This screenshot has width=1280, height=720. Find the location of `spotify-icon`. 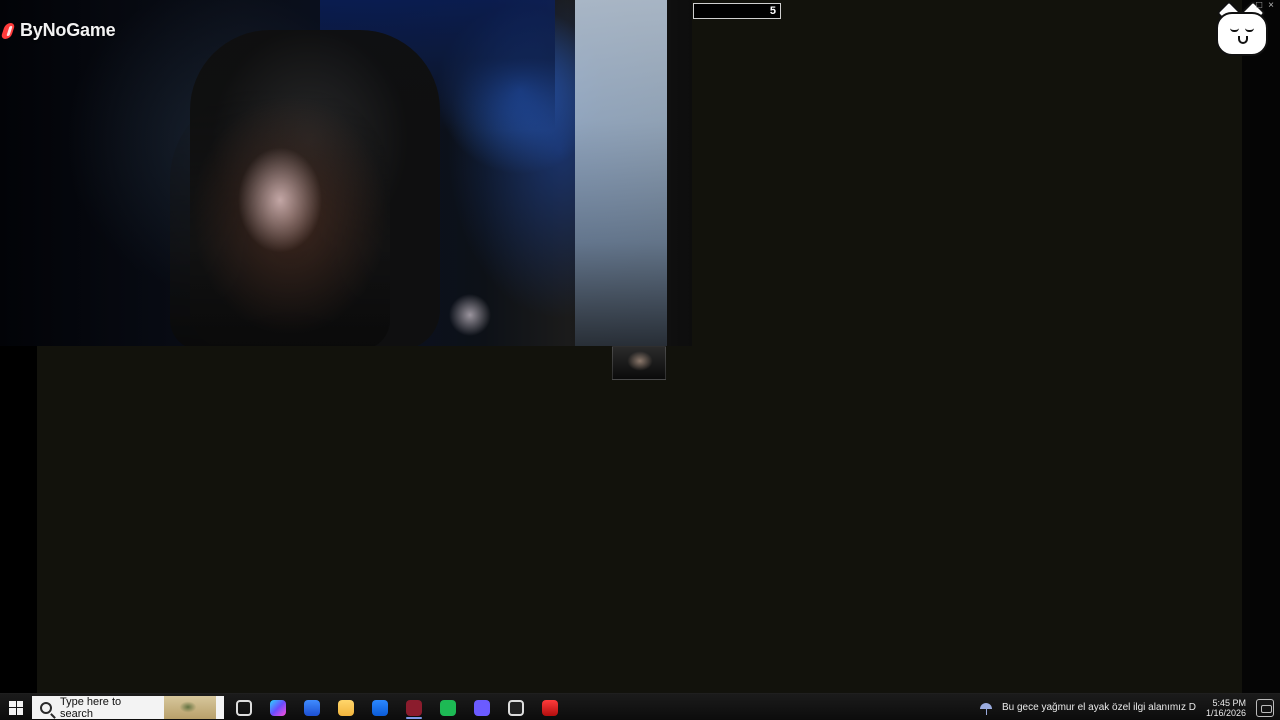

spotify-icon is located at coordinates (448, 708).